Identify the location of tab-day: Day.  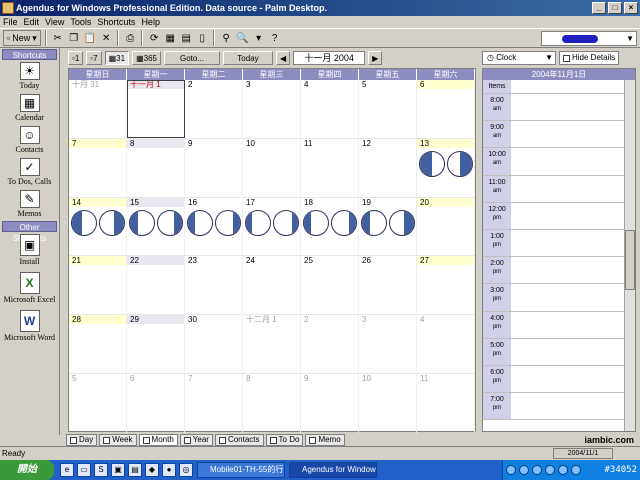
(82, 440).